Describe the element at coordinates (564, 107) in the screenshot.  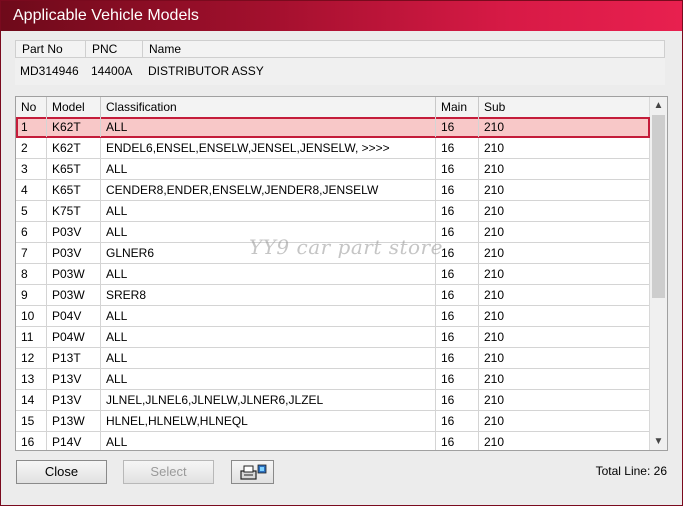
I see `column-header-sub: Sub` at that location.